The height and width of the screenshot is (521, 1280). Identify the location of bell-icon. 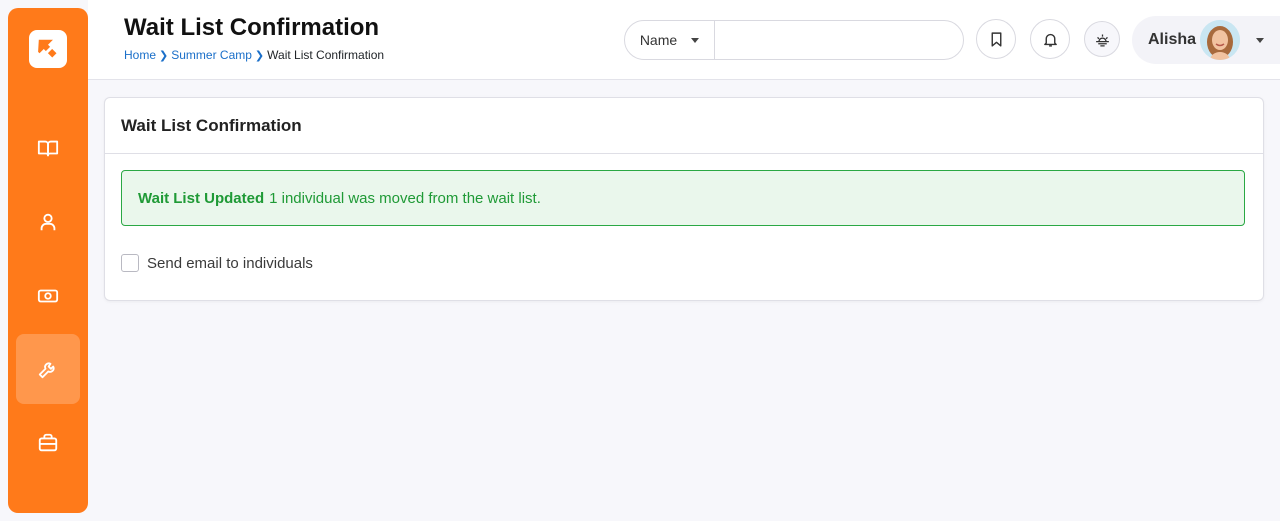
(1050, 40).